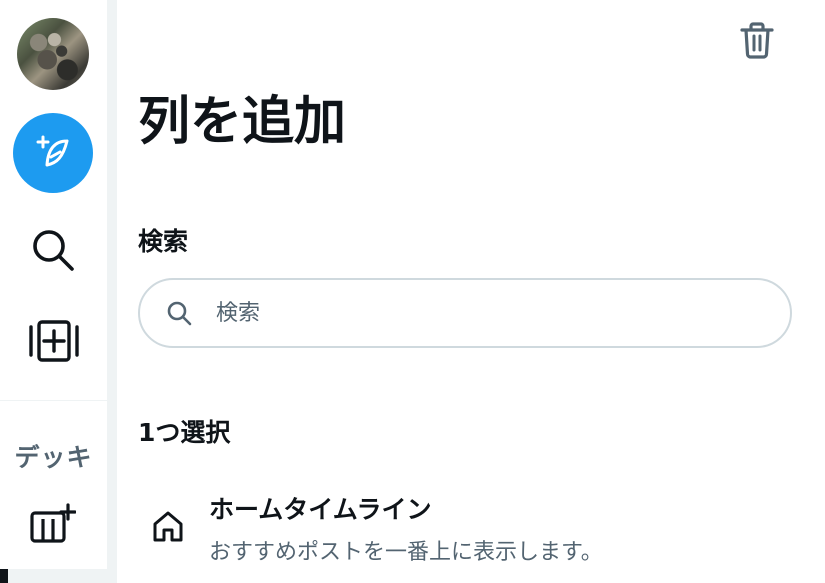 The image size is (825, 583). I want to click on sidebar-divider, so click(53, 400).